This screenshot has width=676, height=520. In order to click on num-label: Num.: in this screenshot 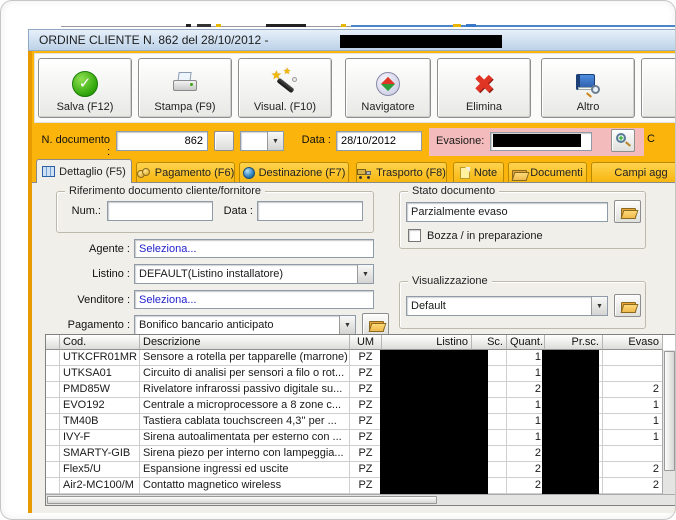, I will do `click(86, 211)`.